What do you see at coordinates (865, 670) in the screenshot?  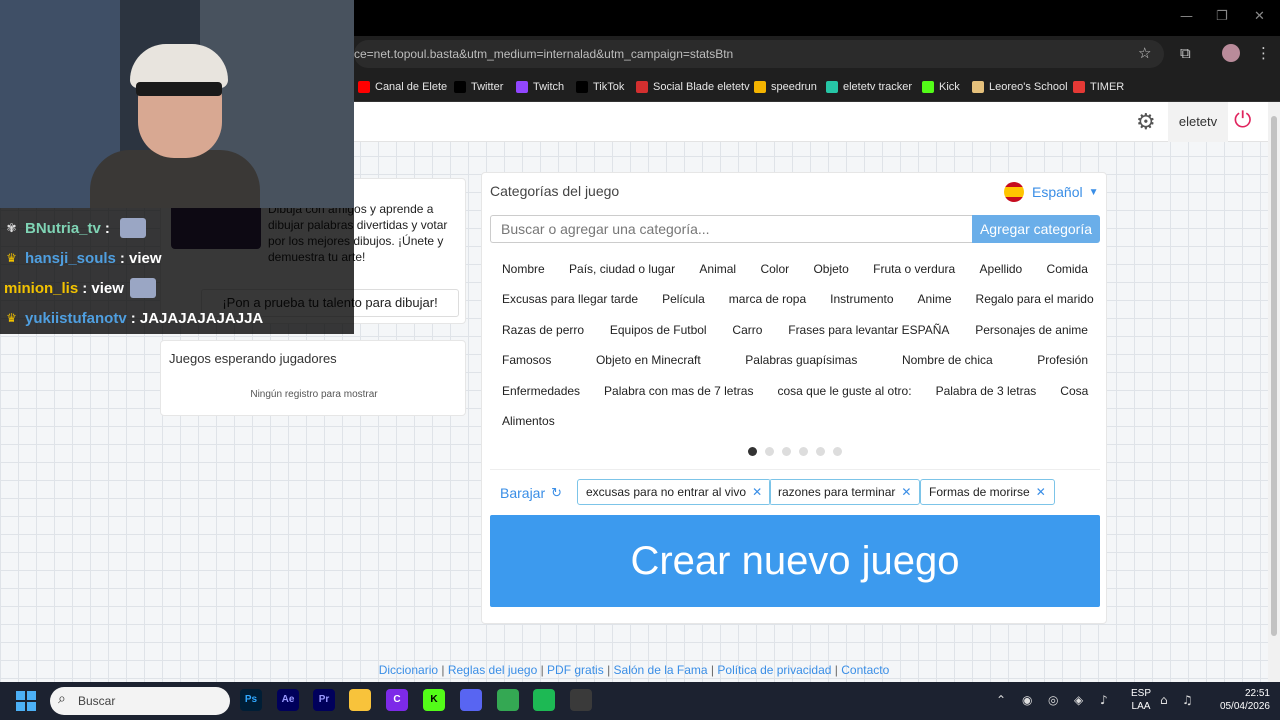 I see `footer-link: Contacto` at bounding box center [865, 670].